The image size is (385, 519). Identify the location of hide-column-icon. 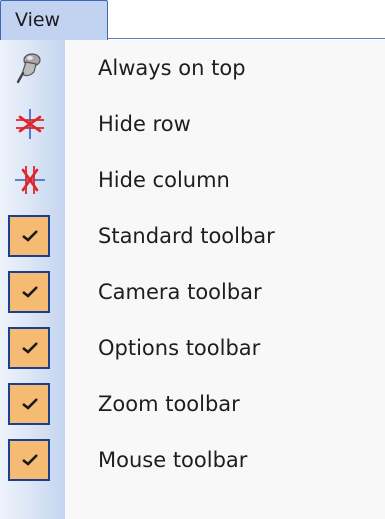
(30, 180).